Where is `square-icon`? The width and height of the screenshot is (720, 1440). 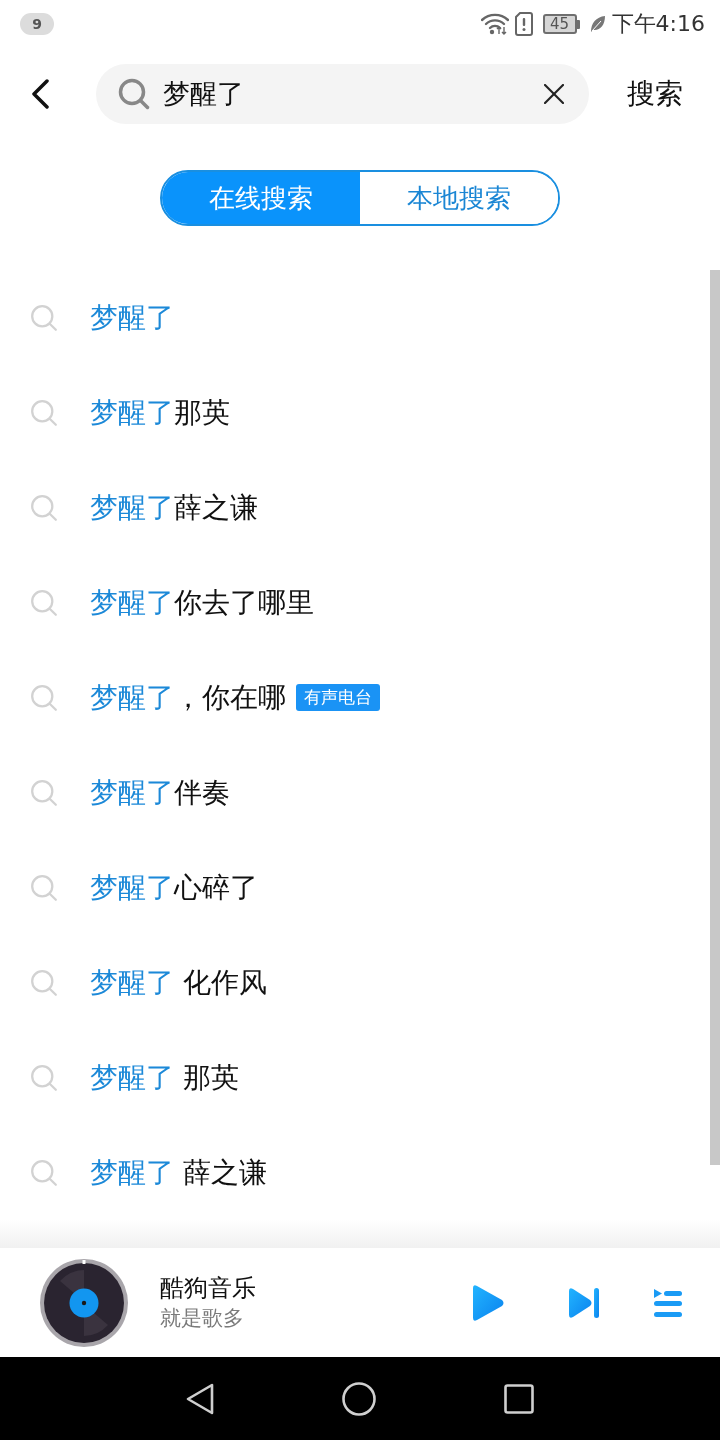 square-icon is located at coordinates (519, 1398).